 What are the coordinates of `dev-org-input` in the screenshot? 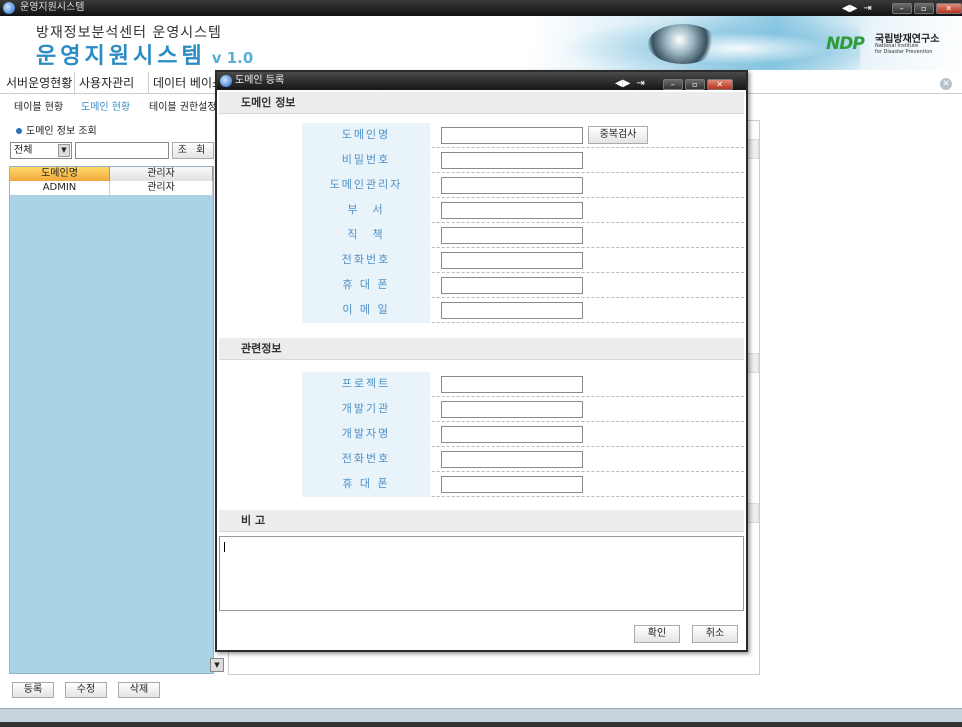 It's located at (512, 409).